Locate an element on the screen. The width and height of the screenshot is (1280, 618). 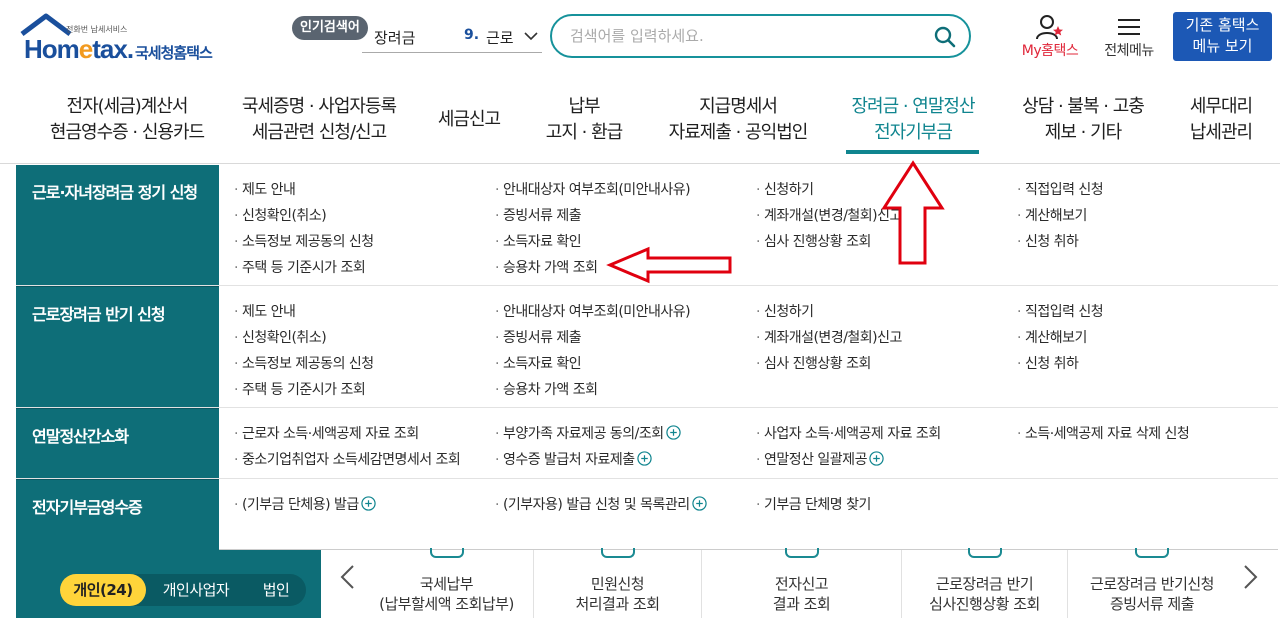
logo-wordmark: Hometax. is located at coordinates (79, 49).